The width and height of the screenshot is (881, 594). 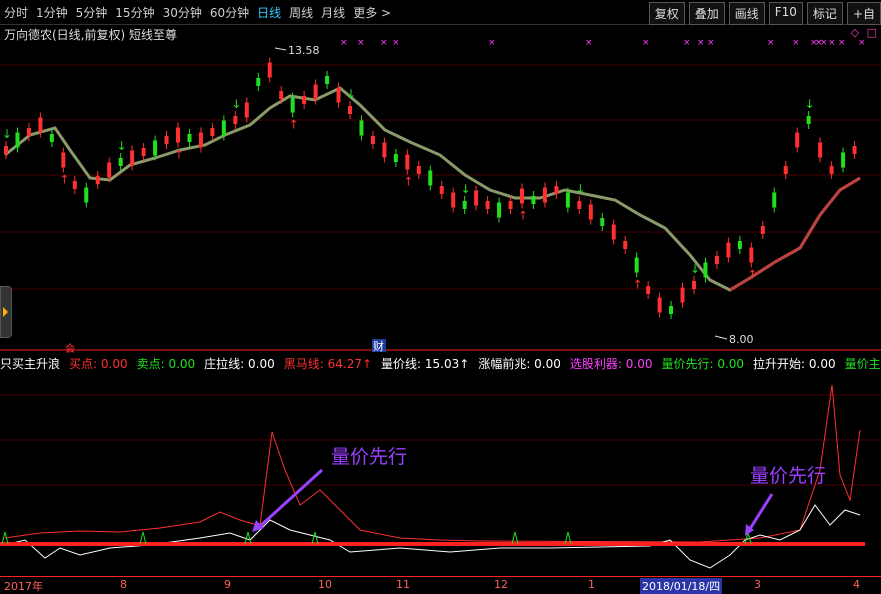 What do you see at coordinates (269, 12) in the screenshot?
I see `tab-daily: 日线` at bounding box center [269, 12].